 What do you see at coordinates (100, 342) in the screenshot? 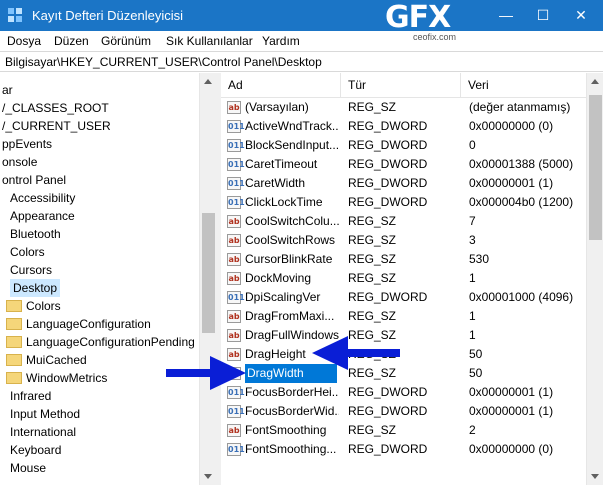
I see `tree-item: LanguageConfigurationPending` at bounding box center [100, 342].